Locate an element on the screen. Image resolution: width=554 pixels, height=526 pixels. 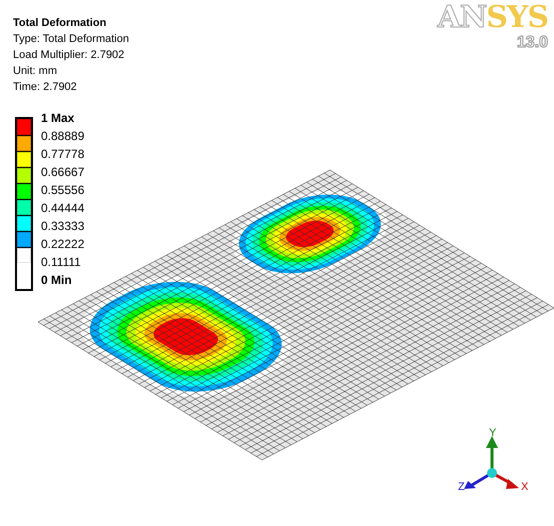
axis-label: Y is located at coordinates (492, 433).